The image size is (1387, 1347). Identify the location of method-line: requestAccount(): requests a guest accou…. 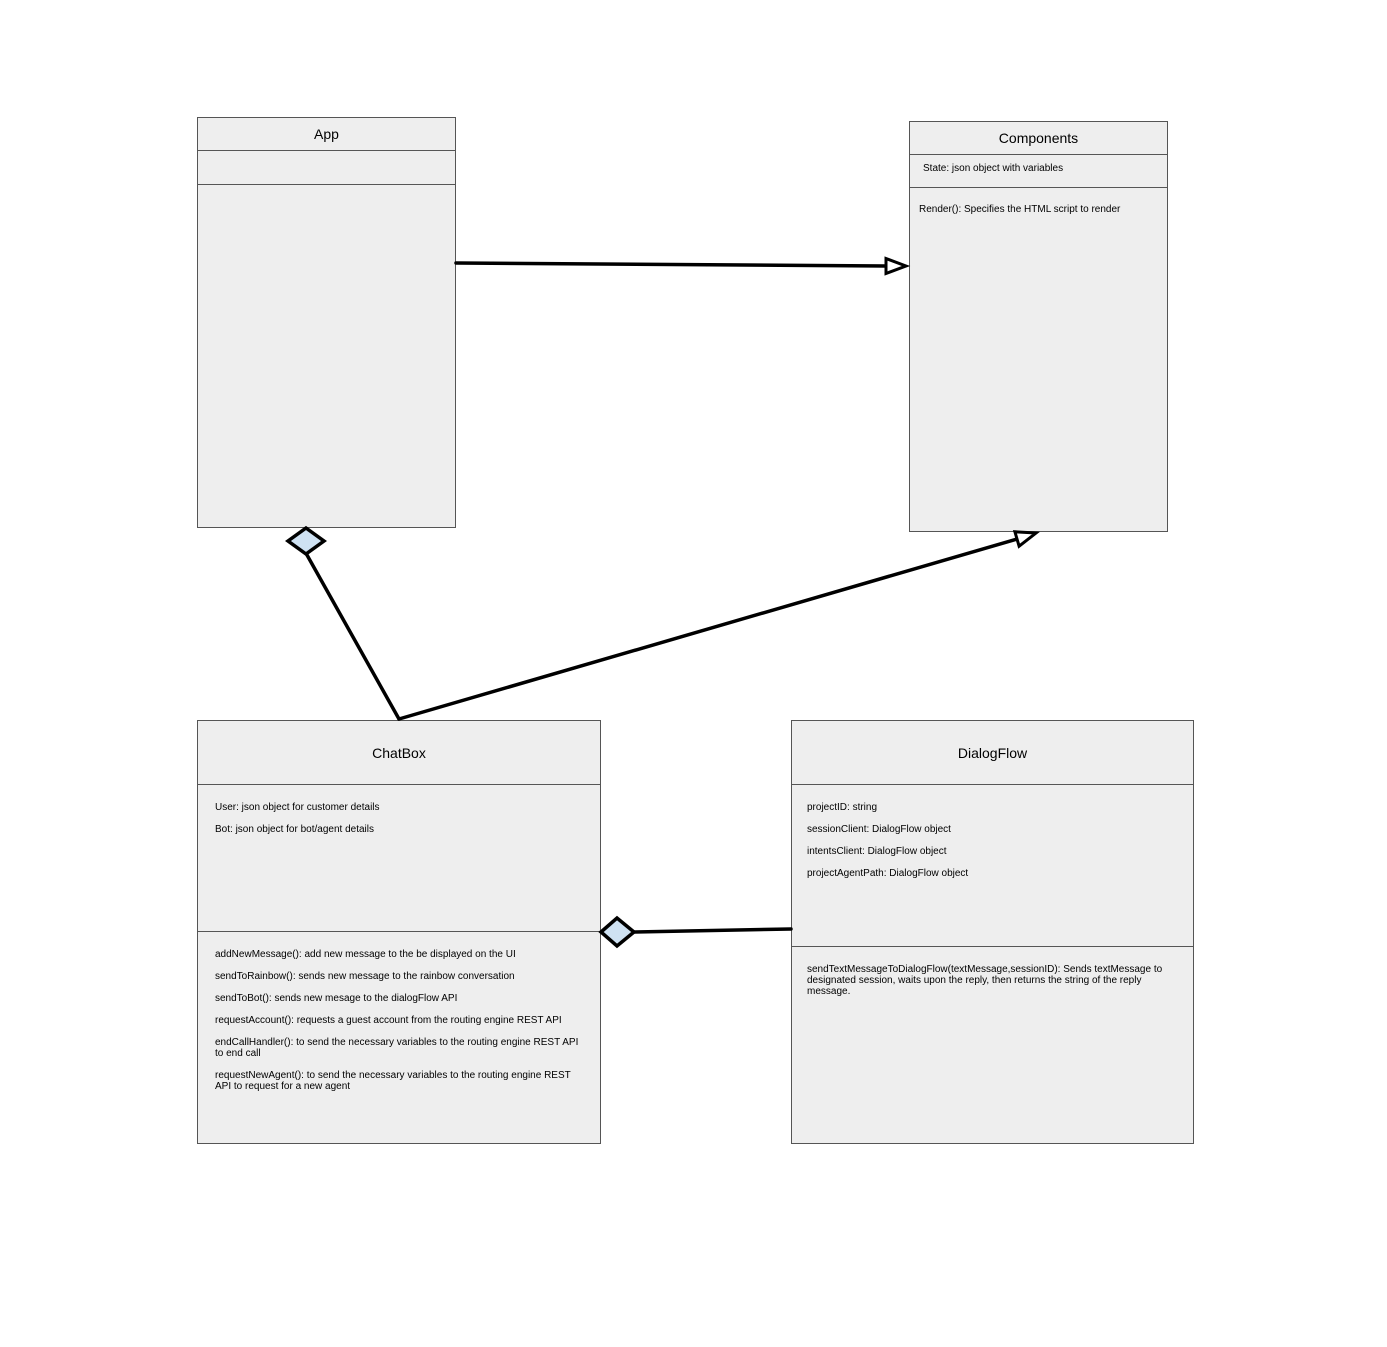
(388, 1020).